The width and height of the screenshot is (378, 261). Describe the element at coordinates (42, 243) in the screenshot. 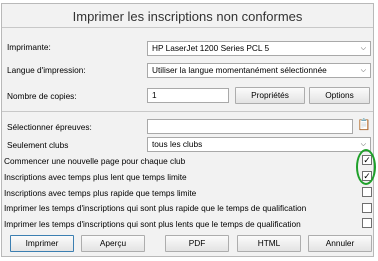

I see `print-button: Imprimer` at that location.